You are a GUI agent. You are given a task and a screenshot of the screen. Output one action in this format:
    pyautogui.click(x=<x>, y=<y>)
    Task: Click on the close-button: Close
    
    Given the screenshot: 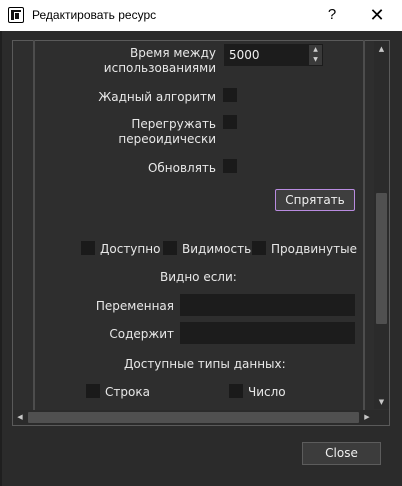 What is the action you would take?
    pyautogui.click(x=341, y=453)
    